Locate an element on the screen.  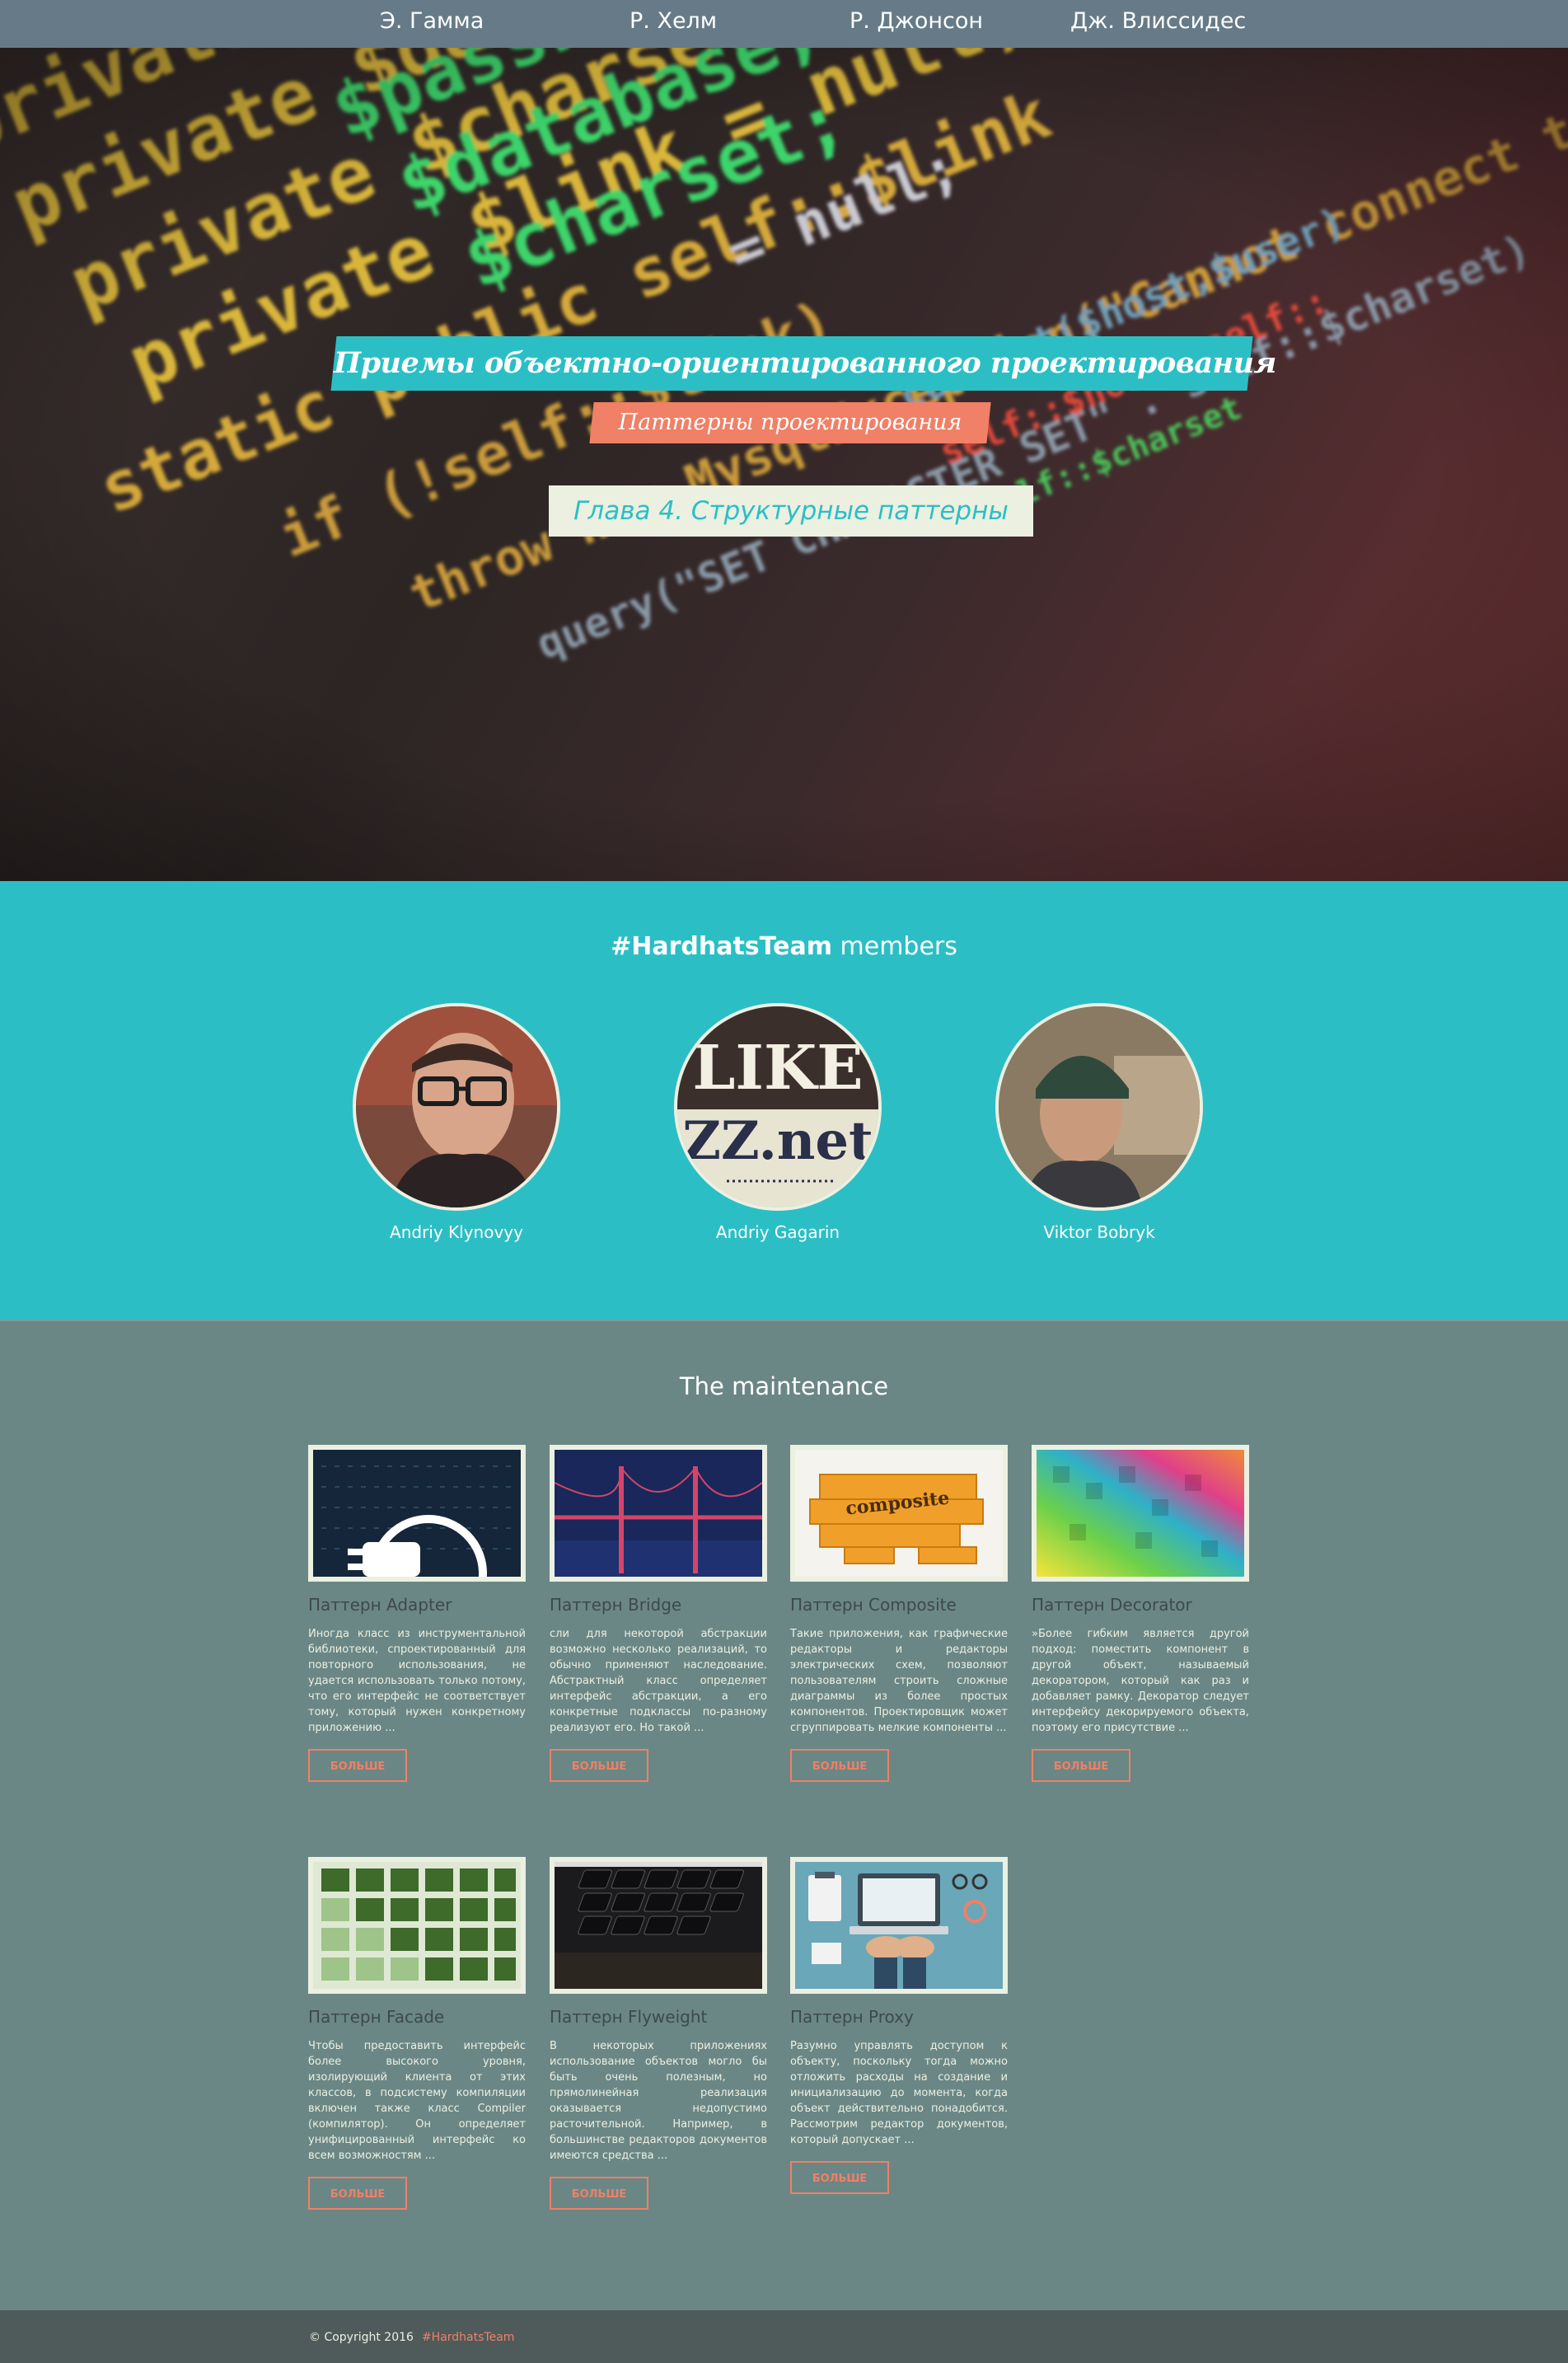
member-card: Viktor Bobryk is located at coordinates (1099, 1122).